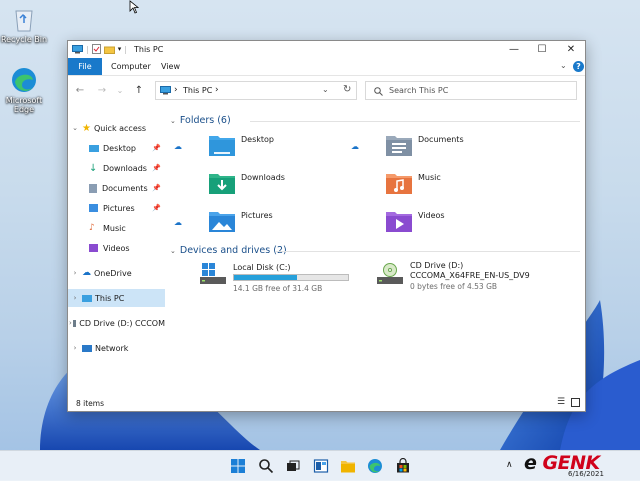 This screenshot has height=481, width=640. What do you see at coordinates (222, 222) in the screenshot?
I see `pictures-folder-icon` at bounding box center [222, 222].